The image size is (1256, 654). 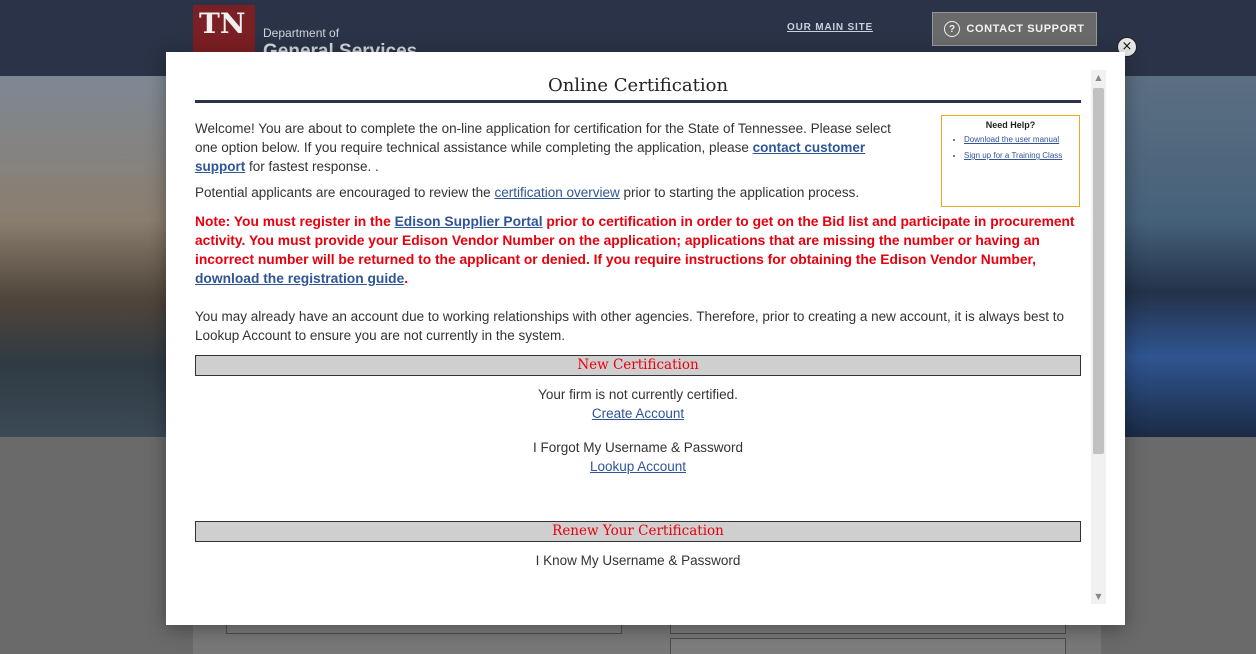 What do you see at coordinates (1025, 29) in the screenshot?
I see `contact-support-label: CONTACT SUPPORT` at bounding box center [1025, 29].